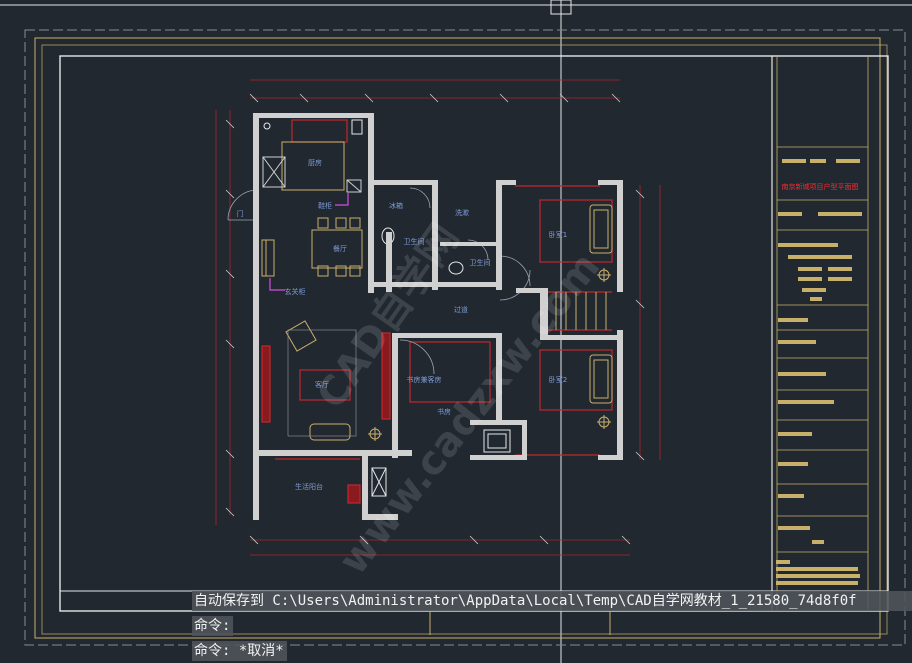 This screenshot has height=663, width=912. I want to click on annotation-door: 门, so click(240, 213).